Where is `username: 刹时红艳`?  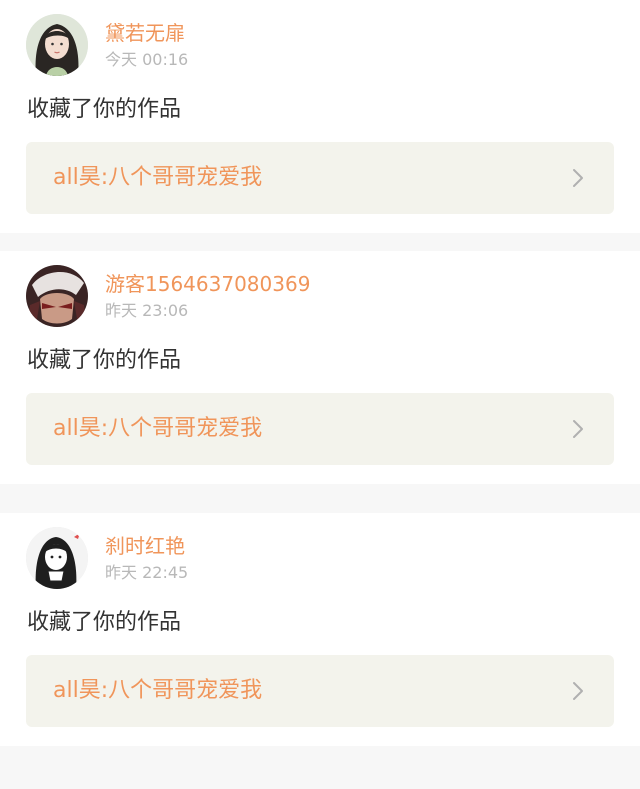
username: 刹时红艳 is located at coordinates (145, 546).